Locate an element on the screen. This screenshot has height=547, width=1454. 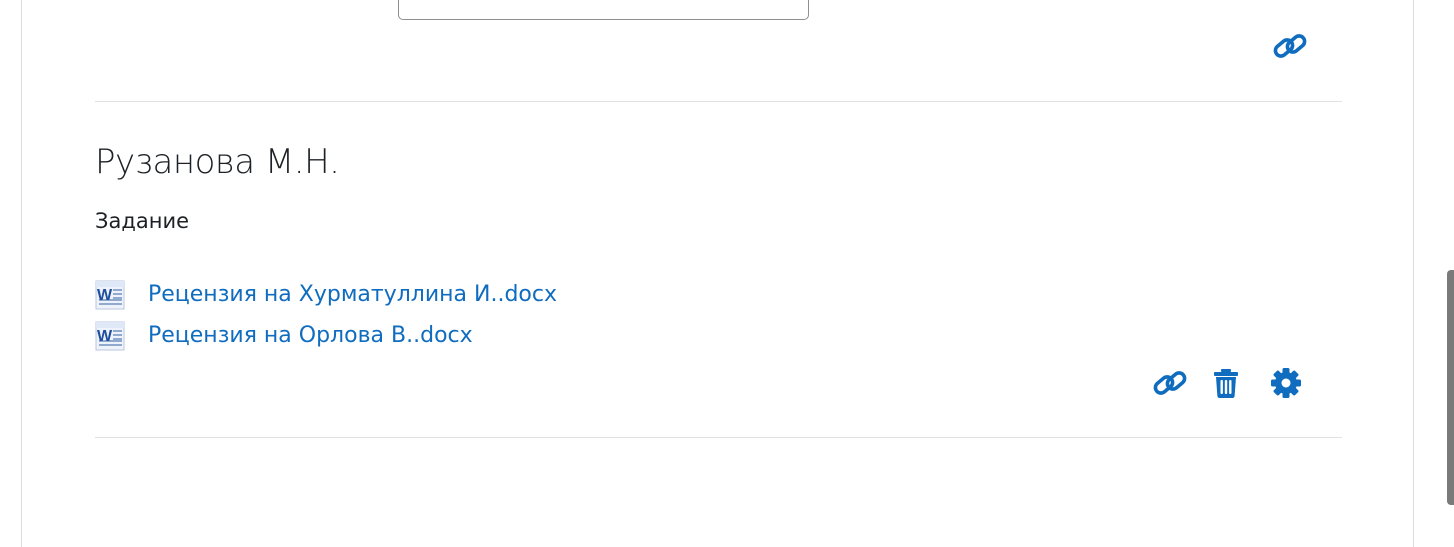
gear-icon is located at coordinates (1286, 383).